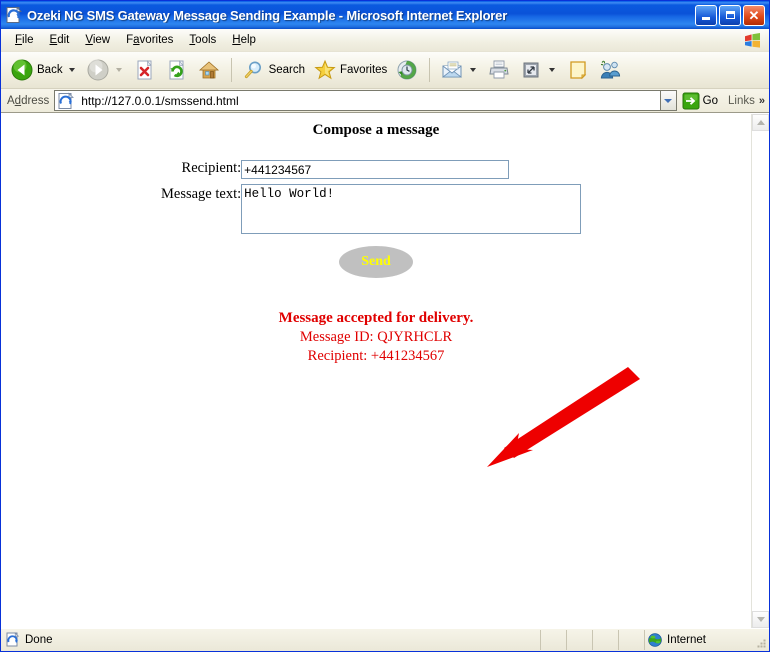 The height and width of the screenshot is (652, 770). I want to click on refresh-icon, so click(177, 70).